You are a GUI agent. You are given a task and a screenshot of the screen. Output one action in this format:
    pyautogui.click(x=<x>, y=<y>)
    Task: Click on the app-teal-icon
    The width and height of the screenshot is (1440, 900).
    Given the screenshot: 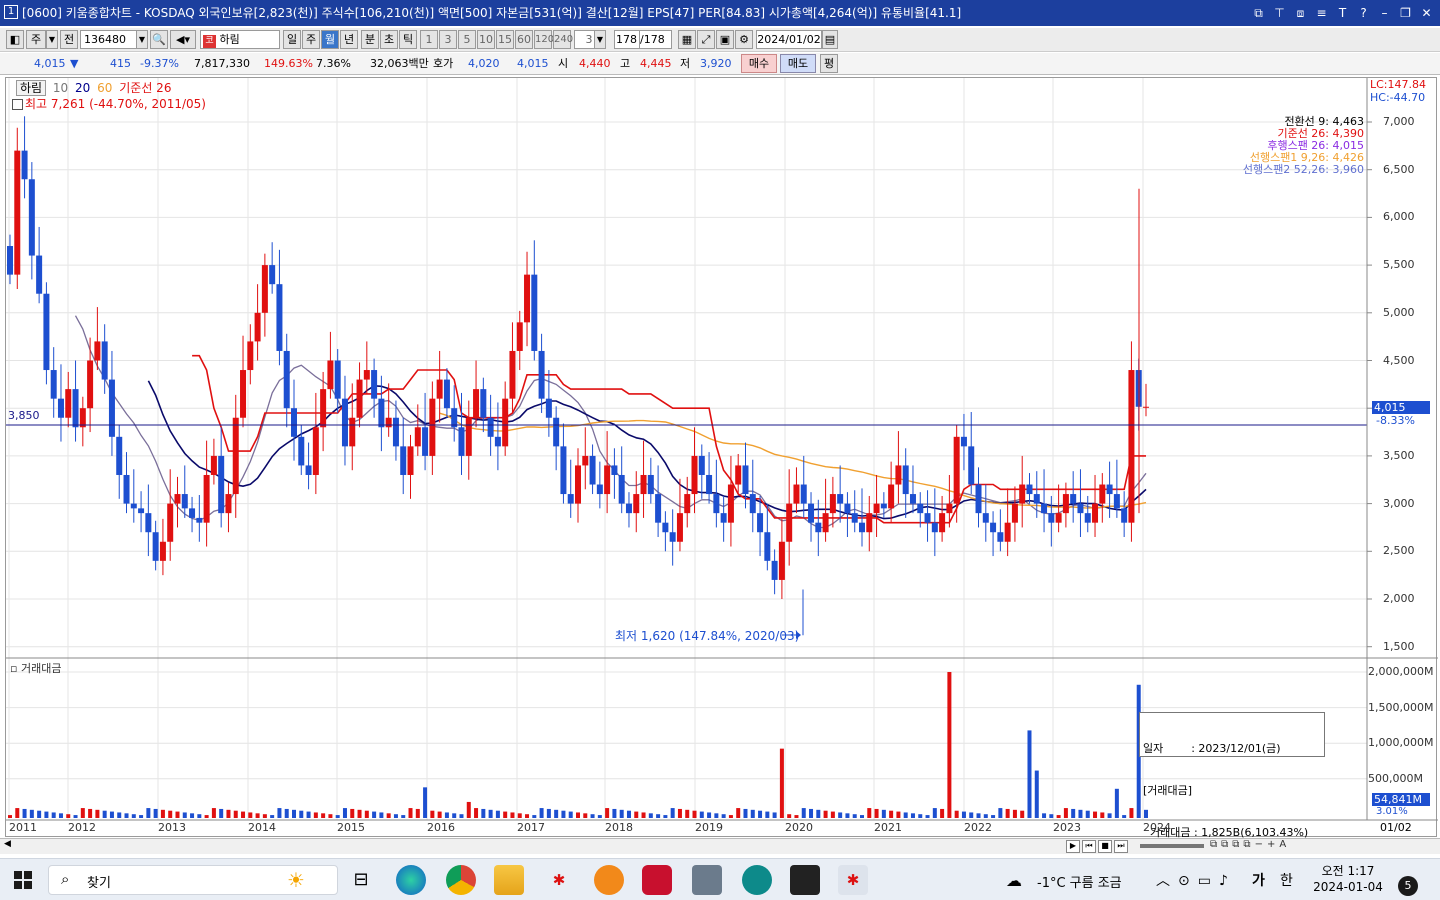 What is the action you would take?
    pyautogui.click(x=757, y=880)
    